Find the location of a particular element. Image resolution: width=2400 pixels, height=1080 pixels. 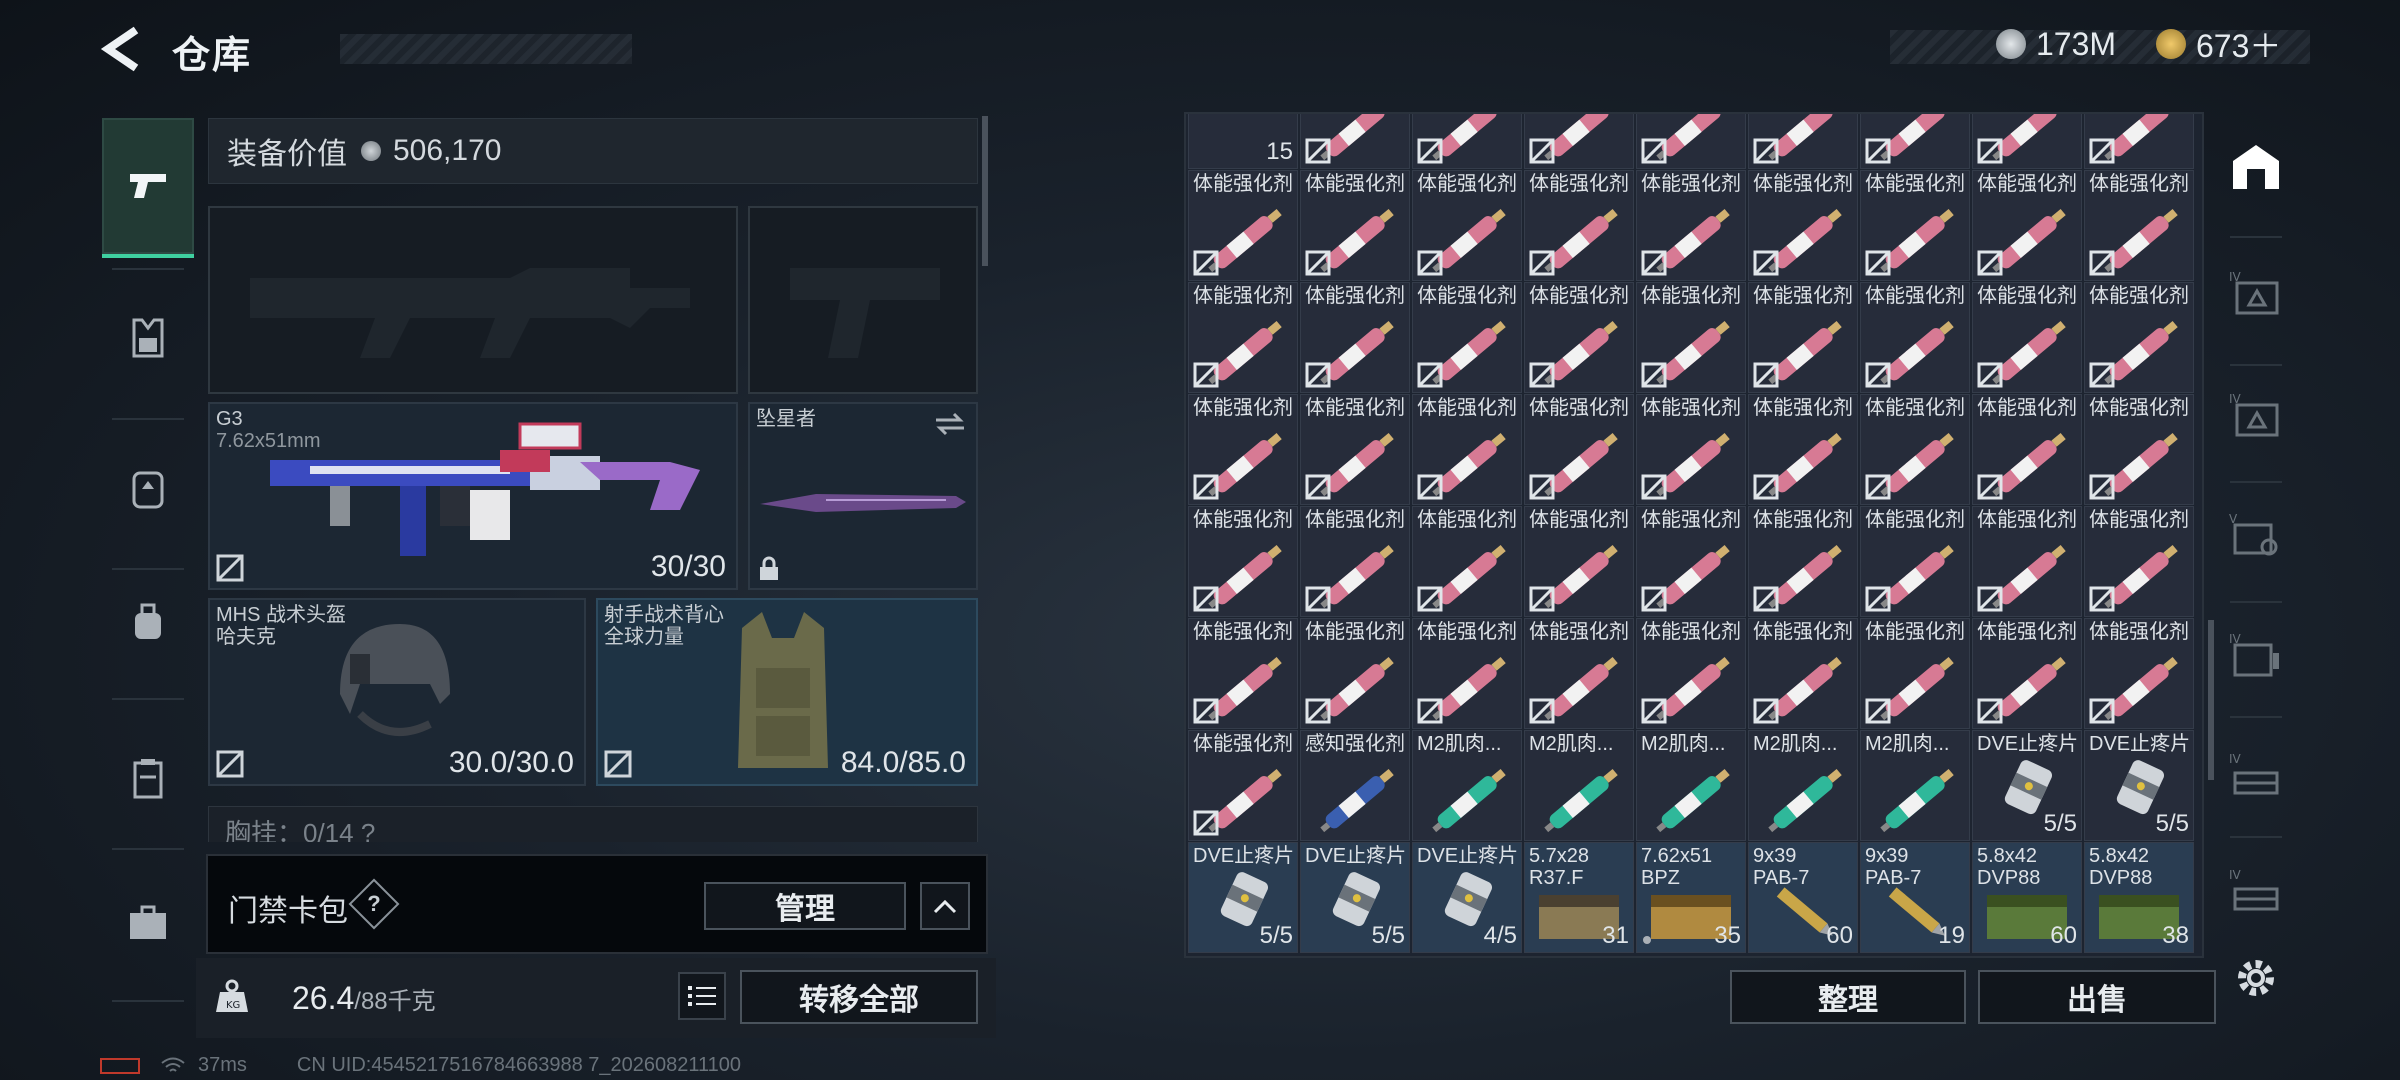

tab-storage-main is located at coordinates (2256, 166).